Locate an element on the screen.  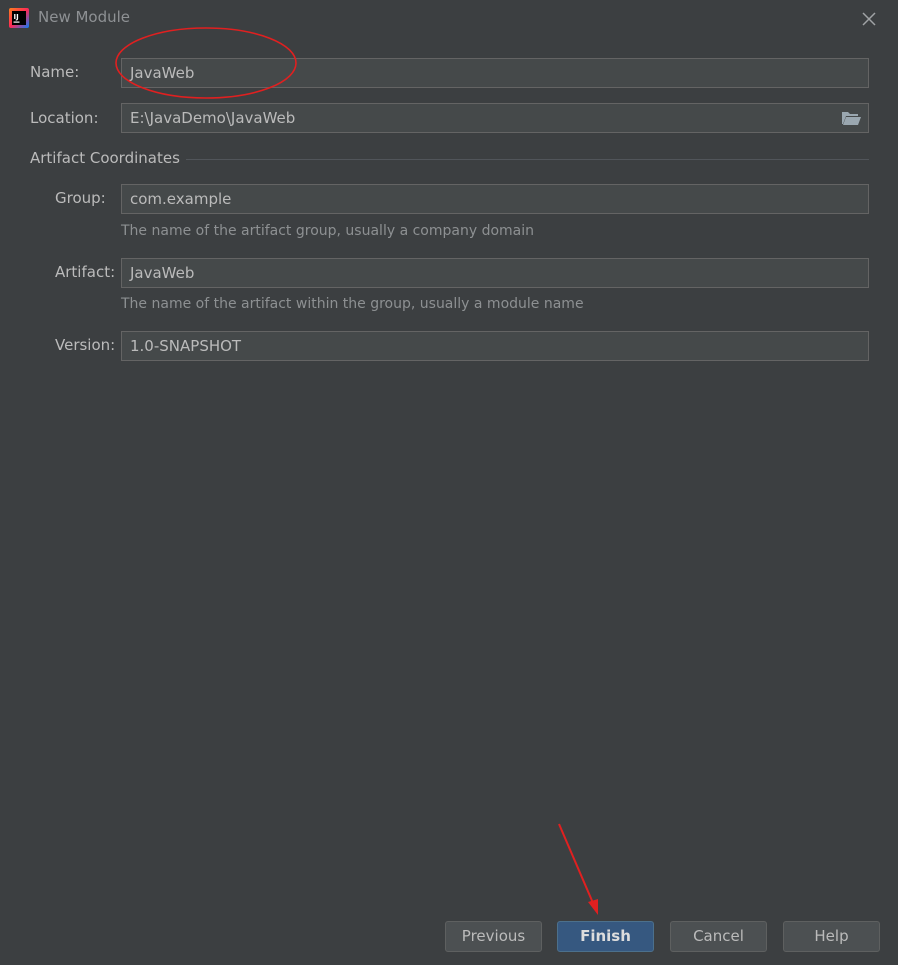
location-field: E:\JavaDemo\JavaWeb is located at coordinates (495, 118).